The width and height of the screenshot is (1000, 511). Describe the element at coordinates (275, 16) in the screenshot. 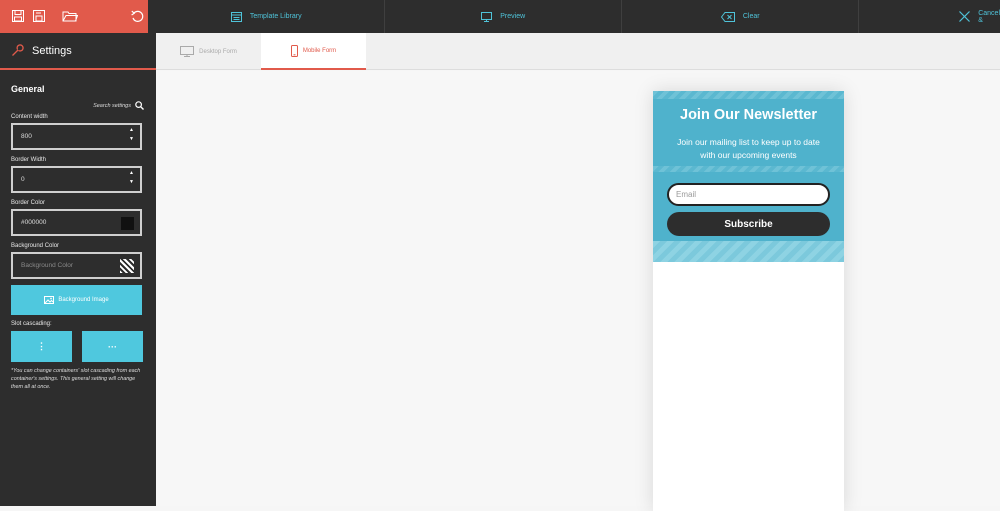

I see `template-library-label: Template Library` at that location.